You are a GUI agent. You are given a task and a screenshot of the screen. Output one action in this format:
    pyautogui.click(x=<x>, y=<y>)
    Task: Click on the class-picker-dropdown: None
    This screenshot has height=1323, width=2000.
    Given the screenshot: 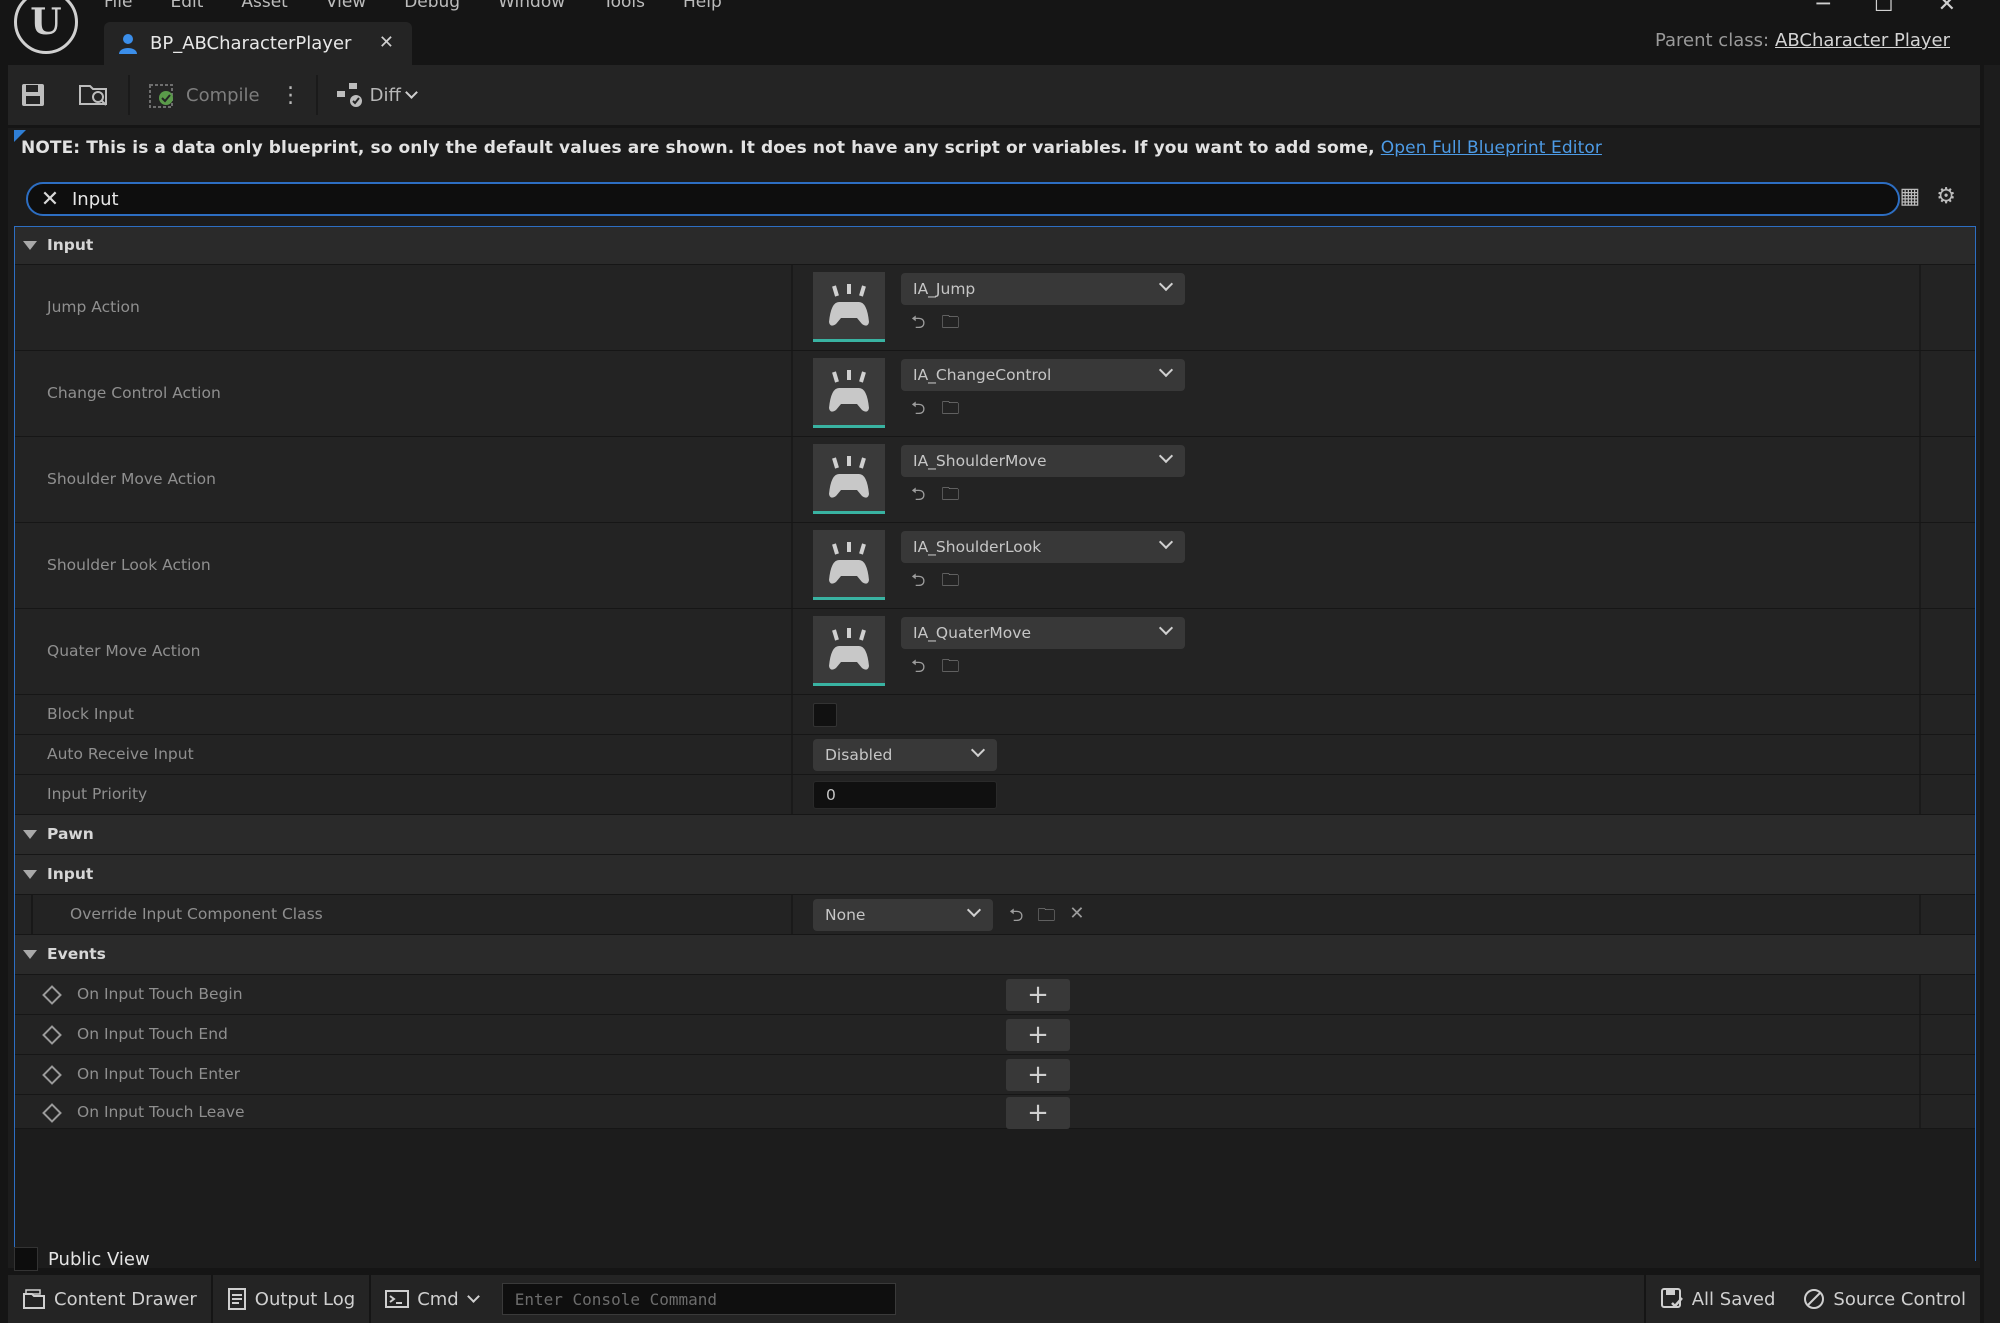 What is the action you would take?
    pyautogui.click(x=903, y=915)
    